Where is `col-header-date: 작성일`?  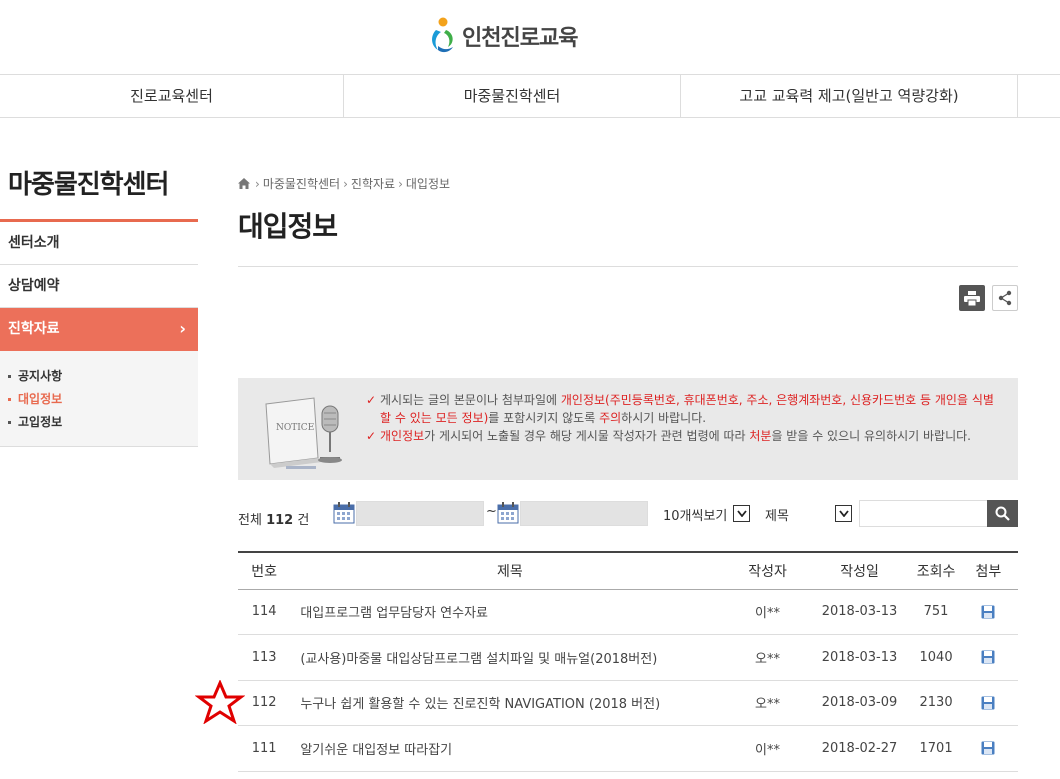 col-header-date: 작성일 is located at coordinates (859, 570).